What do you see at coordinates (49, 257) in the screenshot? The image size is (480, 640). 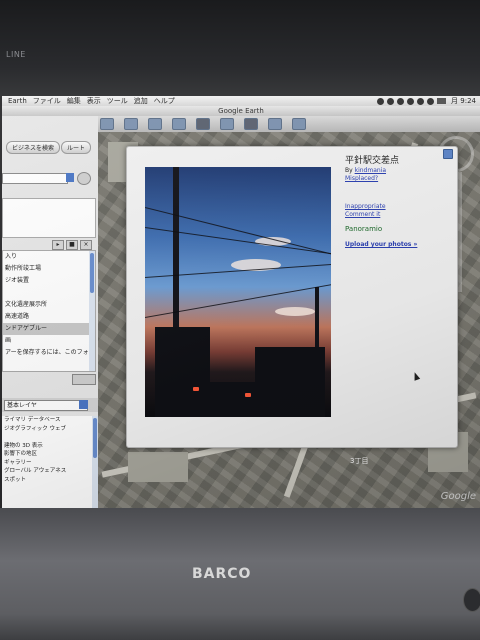 I see `list-item: 入り` at bounding box center [49, 257].